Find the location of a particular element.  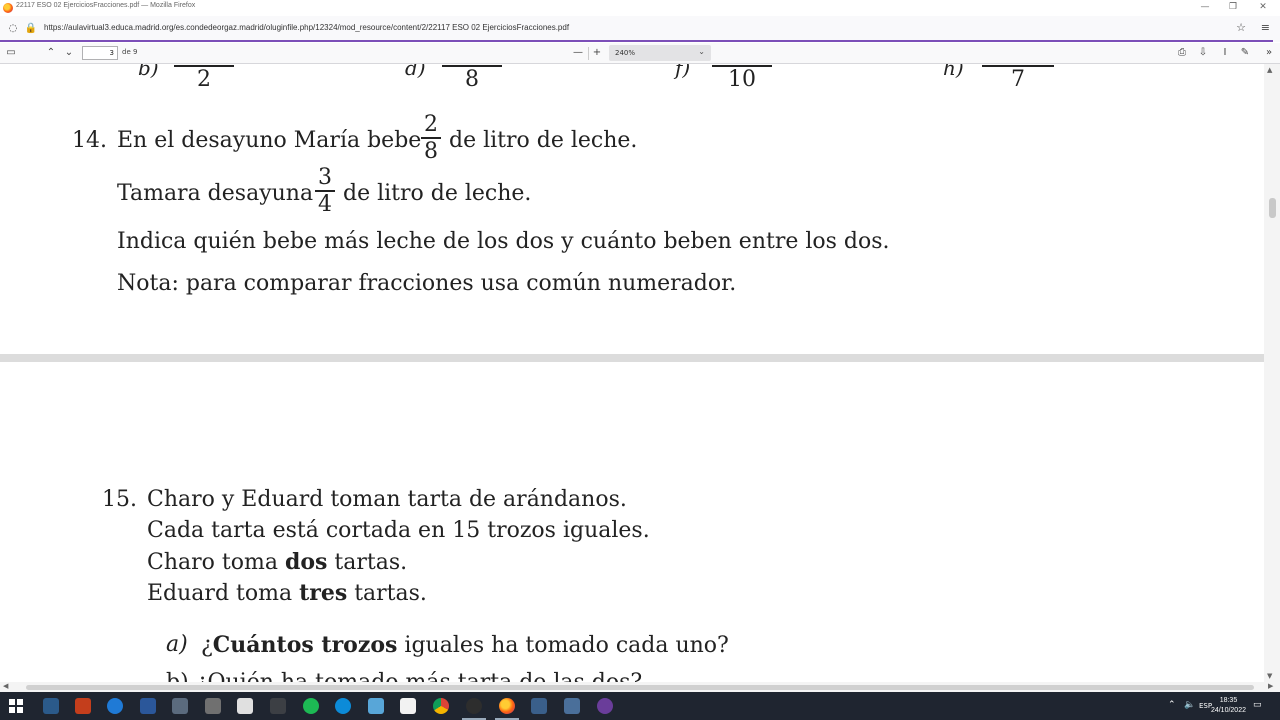

exercise-text: Tamara desayuna is located at coordinates (215, 193).